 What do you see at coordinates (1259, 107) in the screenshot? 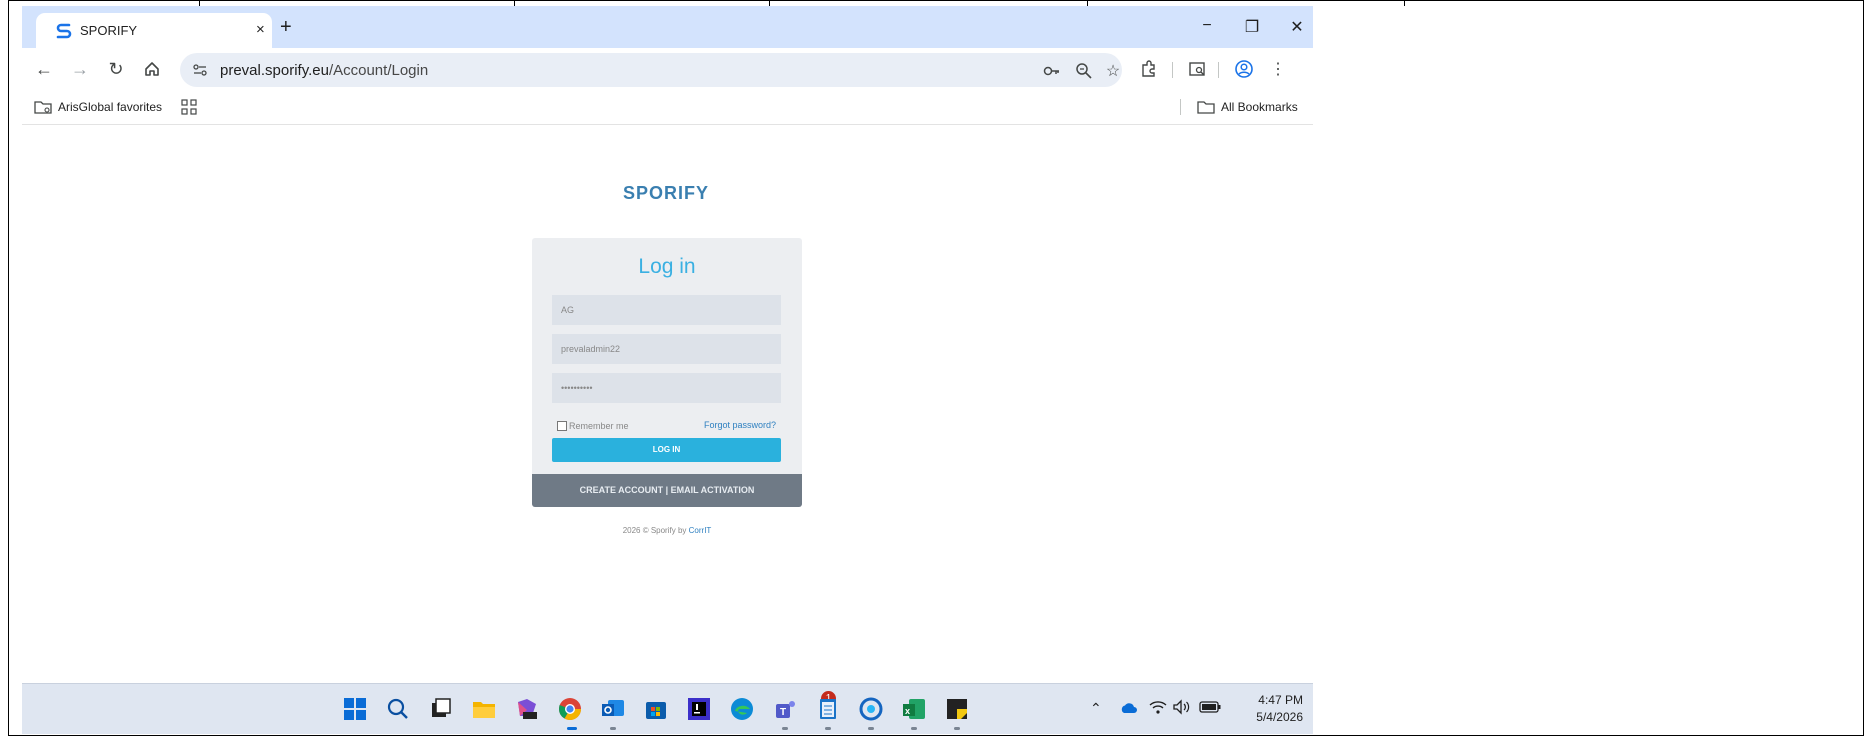
I see `all-bookmarks-label: All Bookmarks` at bounding box center [1259, 107].